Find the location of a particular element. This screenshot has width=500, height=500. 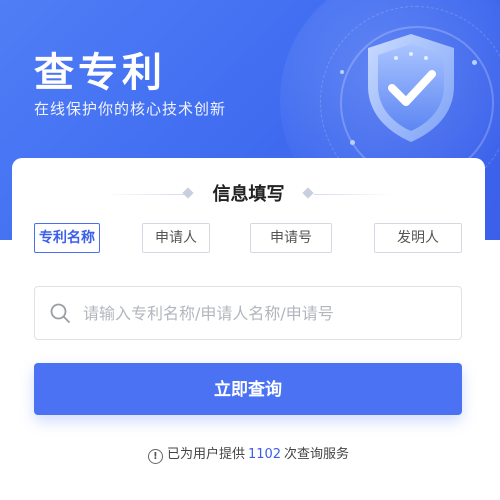

tab-application-number: 申请号 is located at coordinates (291, 238).